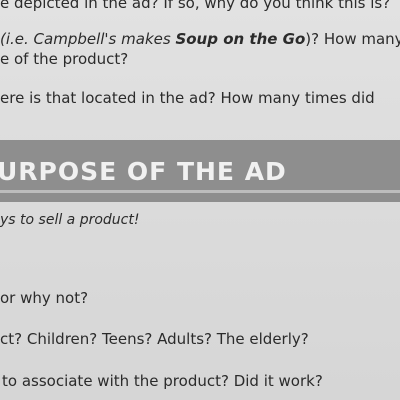 Image resolution: width=400 pixels, height=400 pixels. I want to click on question-line-5: or why not?, so click(44, 298).